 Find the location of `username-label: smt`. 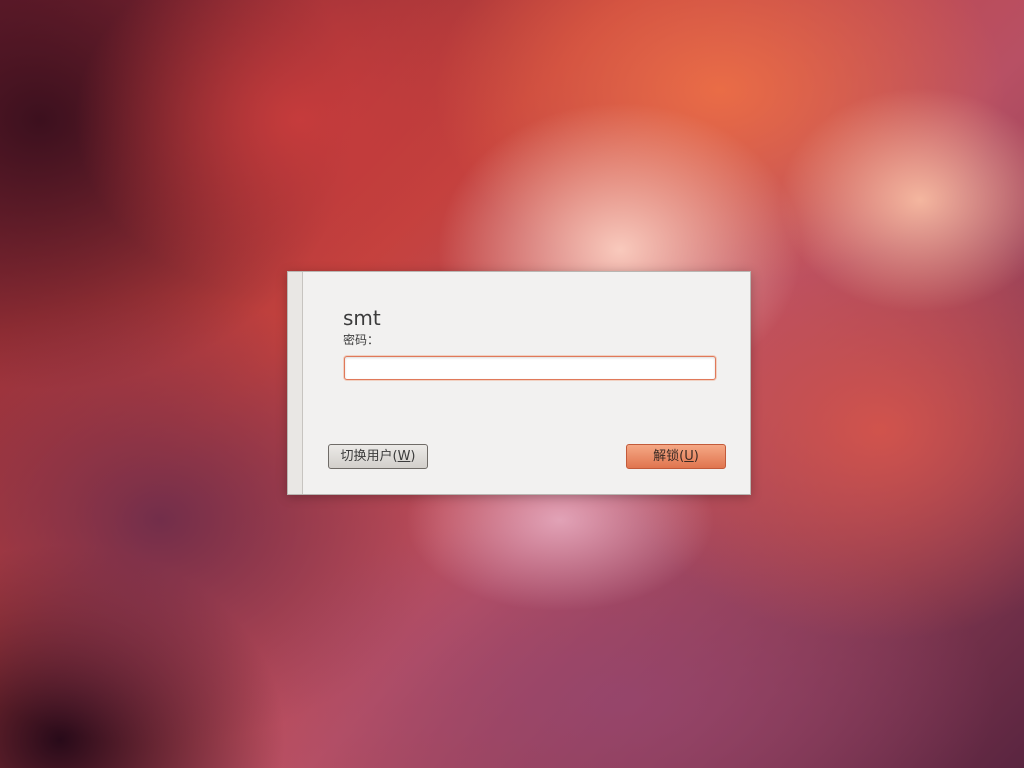

username-label: smt is located at coordinates (362, 318).